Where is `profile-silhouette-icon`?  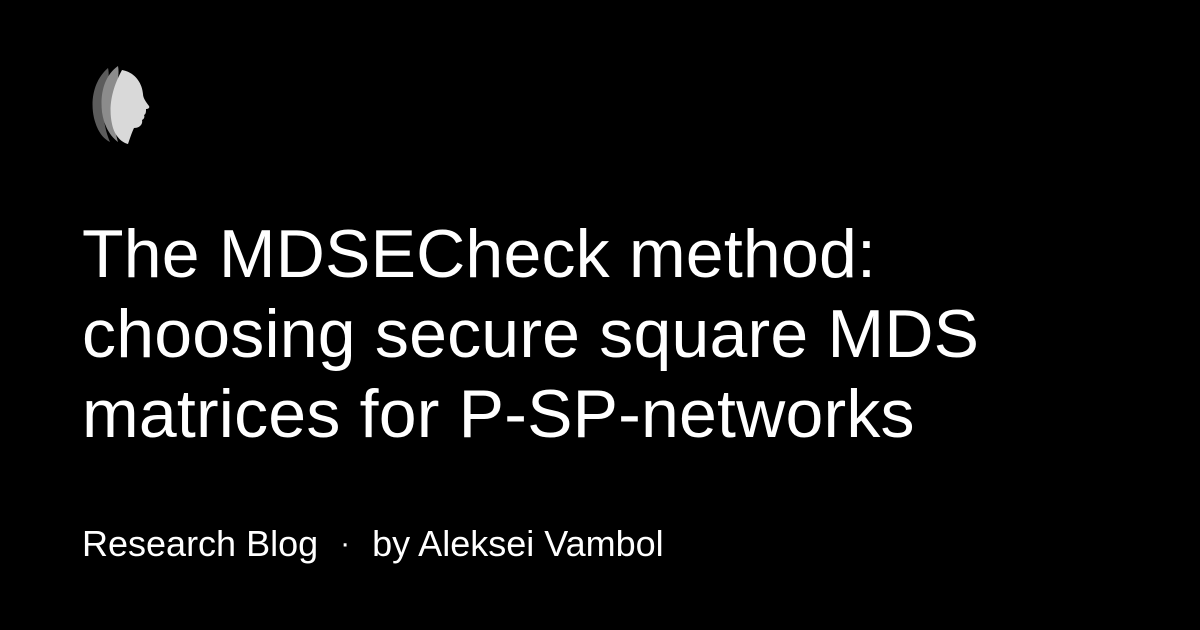 profile-silhouette-icon is located at coordinates (121, 105).